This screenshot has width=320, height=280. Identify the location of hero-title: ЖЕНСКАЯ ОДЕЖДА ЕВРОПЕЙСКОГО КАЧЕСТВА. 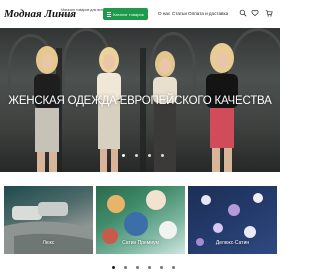
(140, 101).